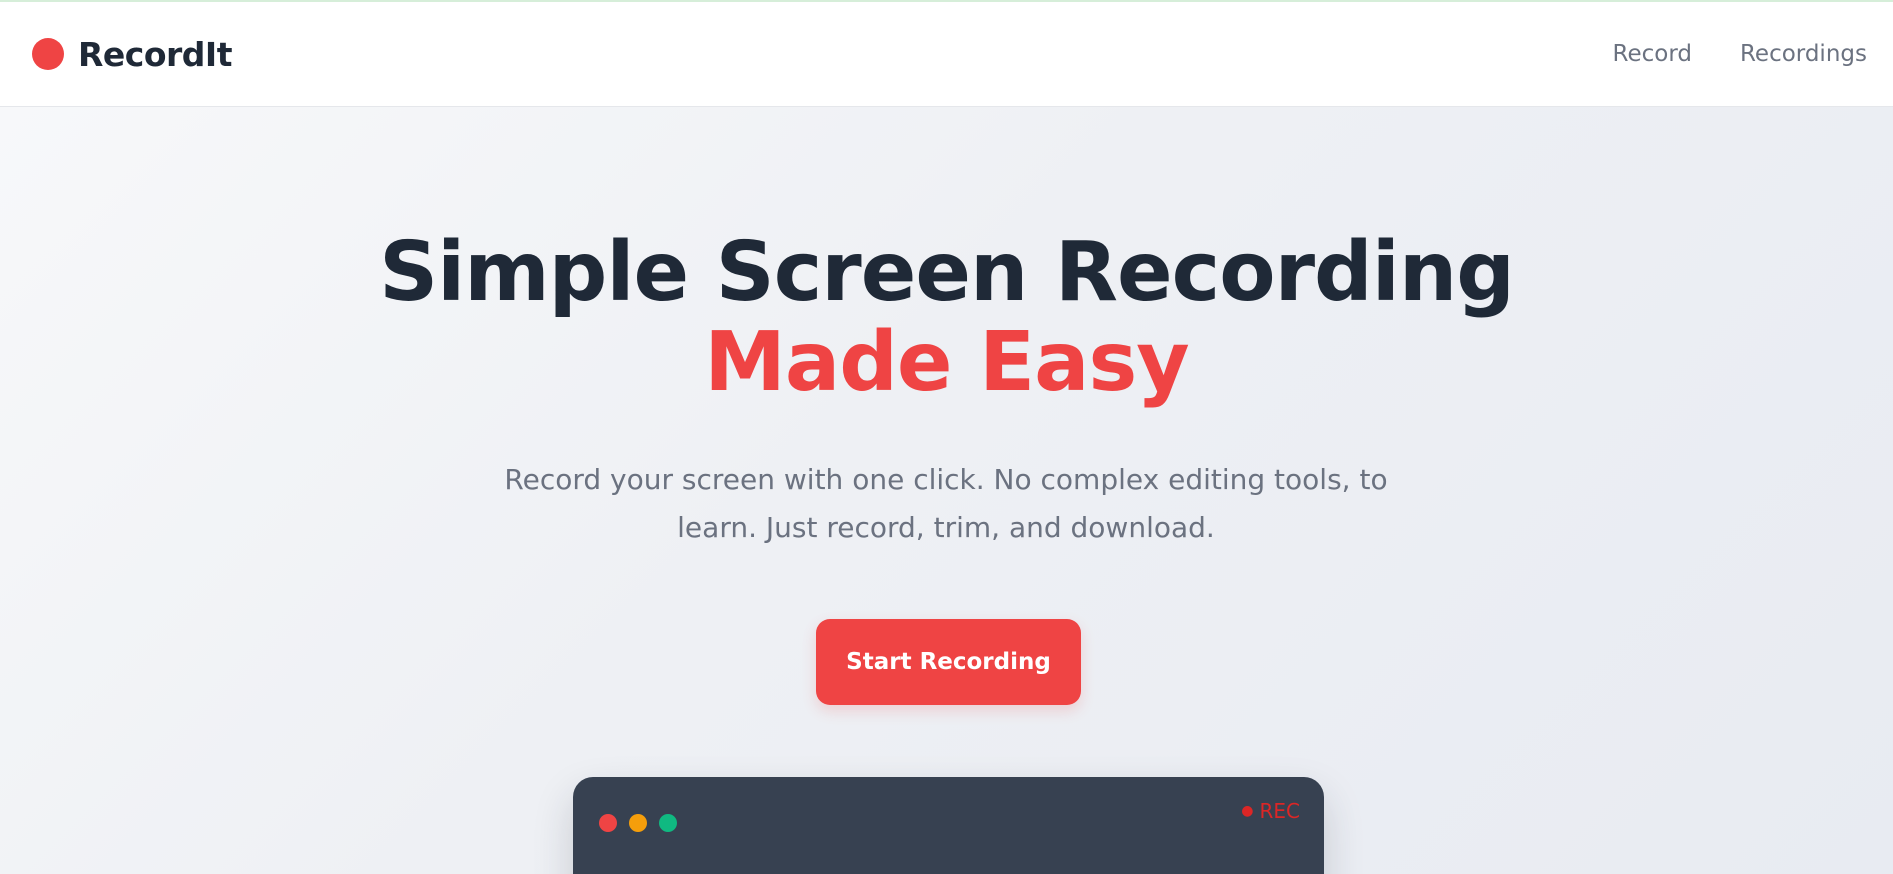 The width and height of the screenshot is (1893, 874). Describe the element at coordinates (948, 825) in the screenshot. I see `recording-preview-window: ● REC` at that location.